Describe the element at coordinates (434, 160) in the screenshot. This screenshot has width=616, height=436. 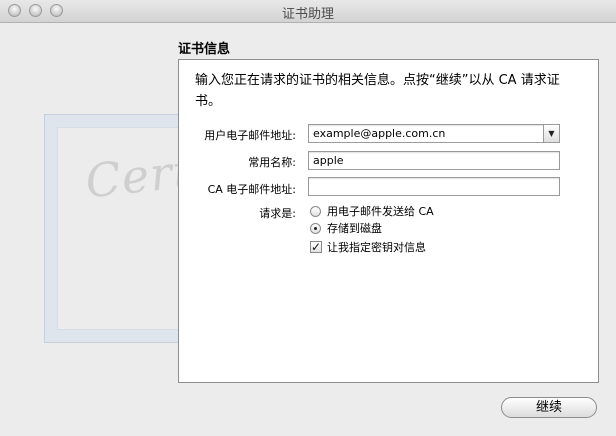
I see `common-name-field: apple` at that location.